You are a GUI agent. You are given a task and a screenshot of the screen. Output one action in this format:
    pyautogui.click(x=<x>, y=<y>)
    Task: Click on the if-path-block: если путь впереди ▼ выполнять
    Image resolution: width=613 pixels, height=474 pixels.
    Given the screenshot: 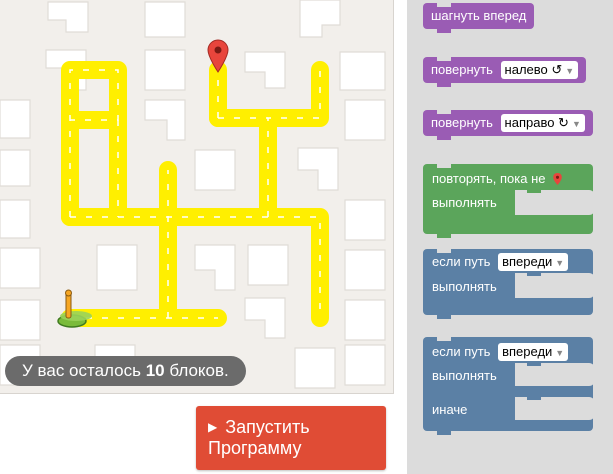 What is the action you would take?
    pyautogui.click(x=509, y=283)
    